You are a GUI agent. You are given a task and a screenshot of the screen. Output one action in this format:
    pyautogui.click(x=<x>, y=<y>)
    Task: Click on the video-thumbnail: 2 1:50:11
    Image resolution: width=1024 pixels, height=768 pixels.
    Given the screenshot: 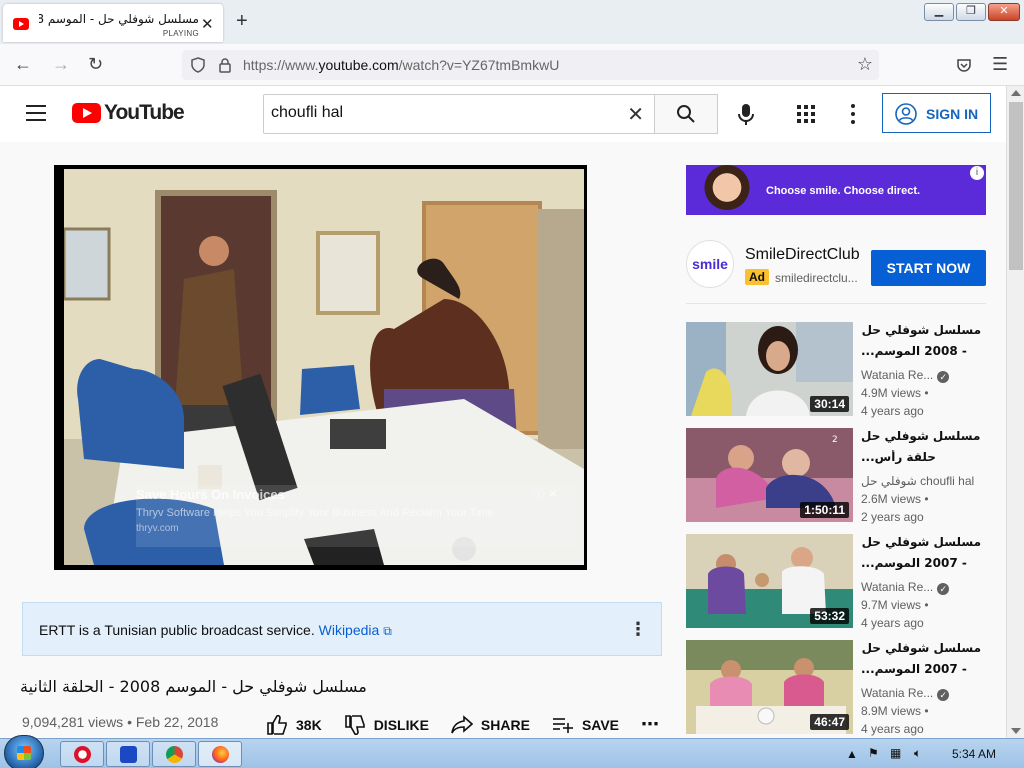 What is the action you would take?
    pyautogui.click(x=769, y=475)
    